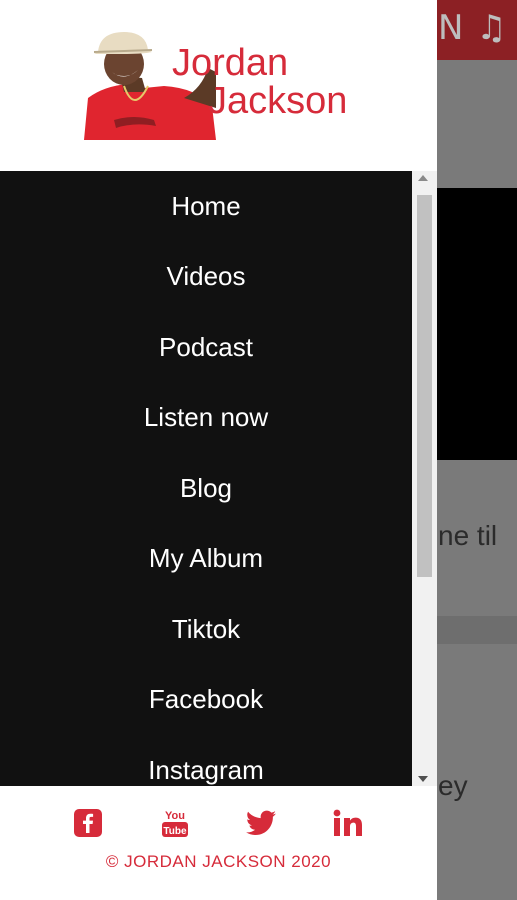 The width and height of the screenshot is (517, 900). I want to click on social-links: You Tube, so click(218, 824).